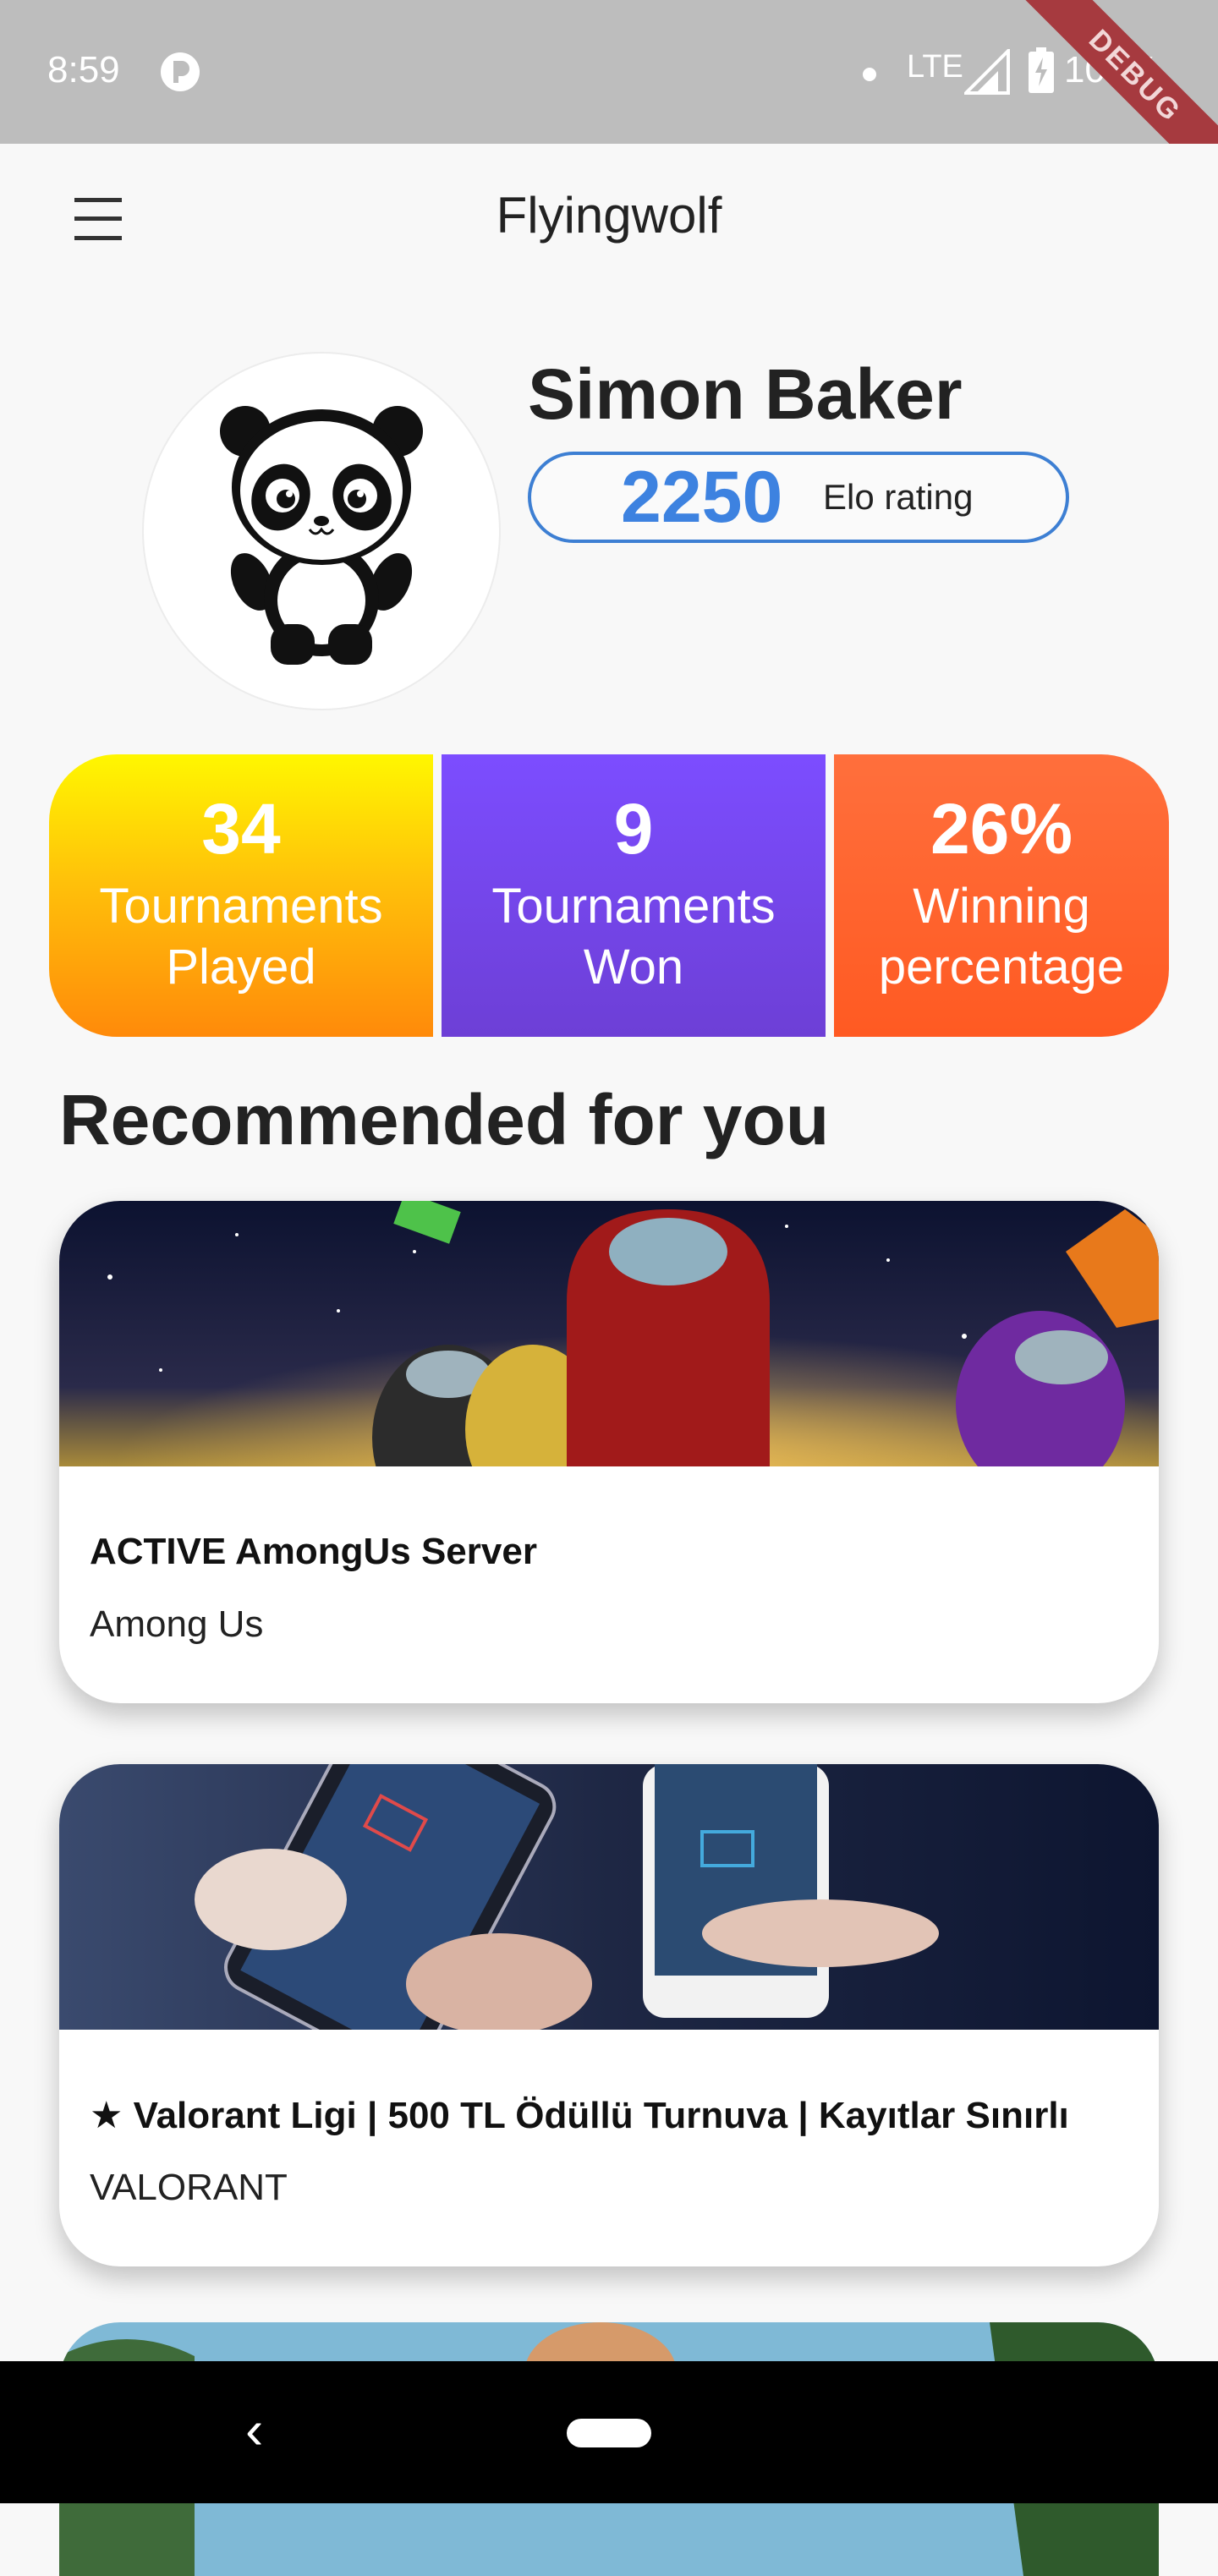 This screenshot has height=2576, width=1218. I want to click on stat-tournaments-won: 9 Tournaments Won, so click(634, 895).